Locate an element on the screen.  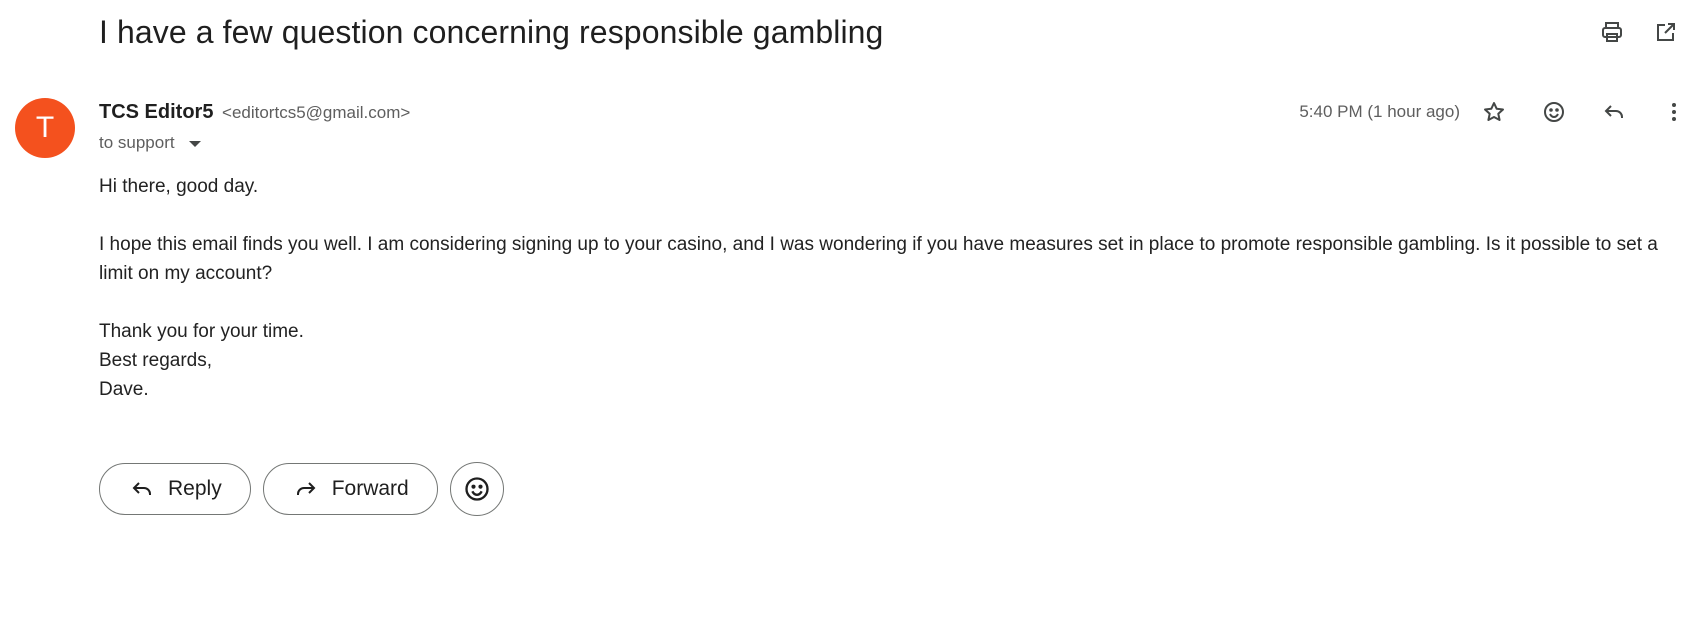
avatar: T is located at coordinates (45, 128).